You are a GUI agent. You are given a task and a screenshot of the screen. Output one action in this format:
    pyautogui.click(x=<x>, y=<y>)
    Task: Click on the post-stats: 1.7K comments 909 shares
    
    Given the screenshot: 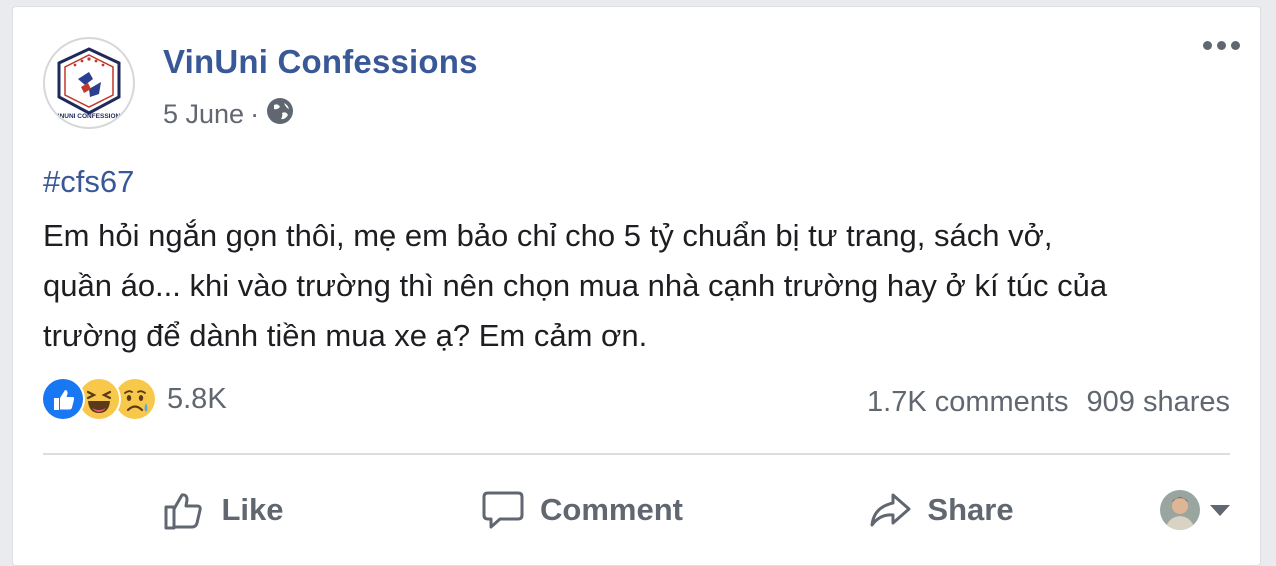 What is the action you would take?
    pyautogui.click(x=1048, y=402)
    